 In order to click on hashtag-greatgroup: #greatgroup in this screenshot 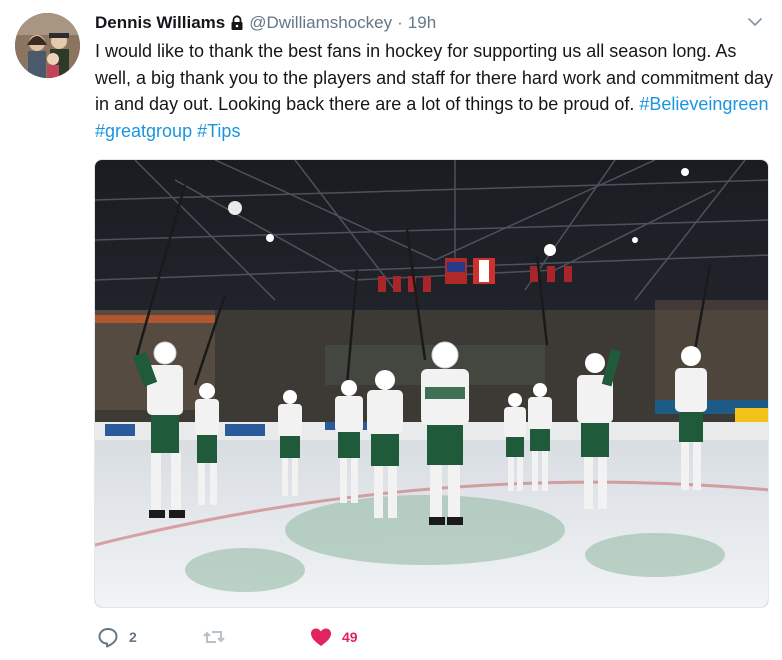, I will do `click(143, 131)`.